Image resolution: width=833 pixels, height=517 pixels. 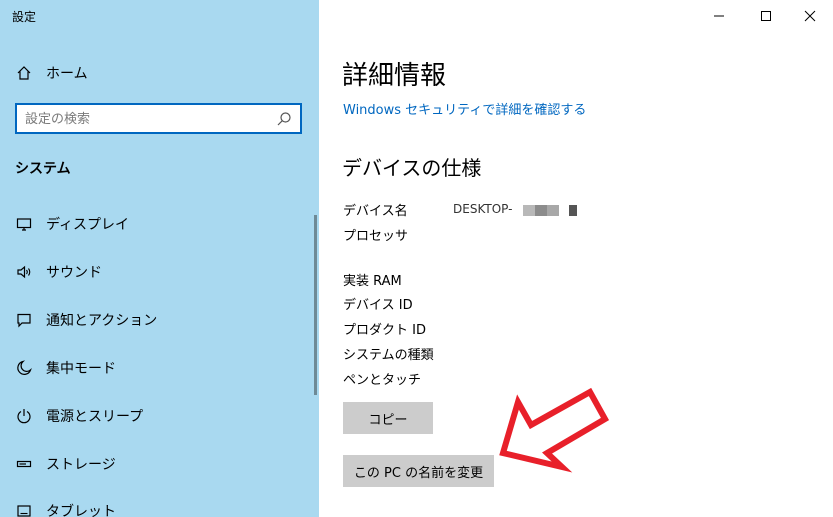 What do you see at coordinates (394, 76) in the screenshot?
I see `page-title: 詳細情報` at bounding box center [394, 76].